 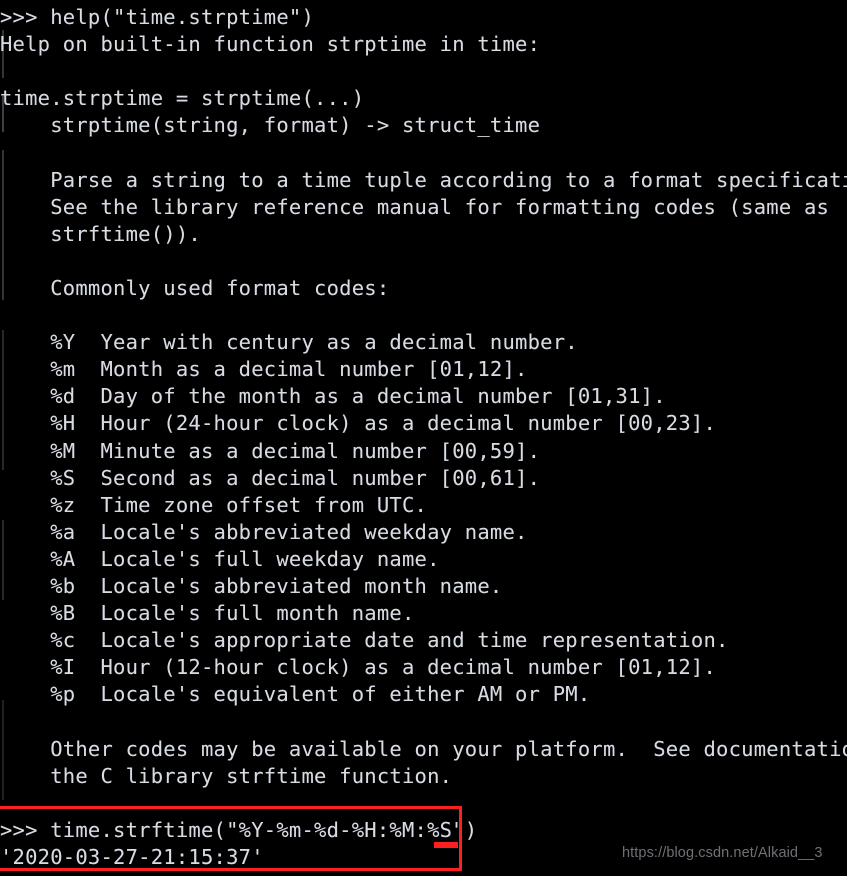 What do you see at coordinates (251, 585) in the screenshot?
I see `console-line-format-code-b: %b Locale's abbreviated month name.` at bounding box center [251, 585].